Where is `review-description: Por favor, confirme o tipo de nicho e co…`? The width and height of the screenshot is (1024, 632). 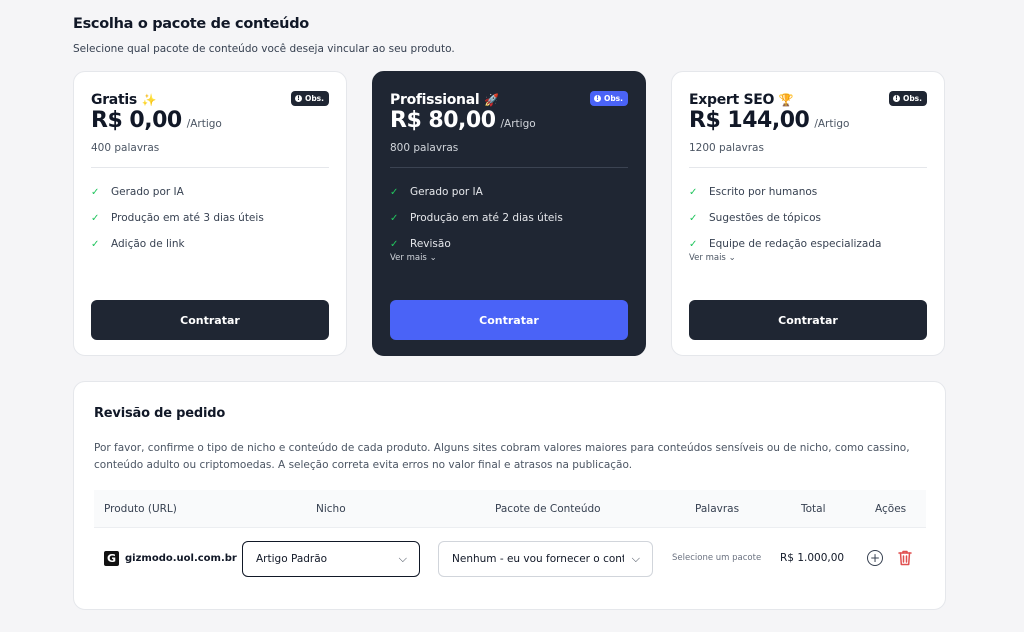
review-description: Por favor, confirme o tipo de nicho e co… is located at coordinates (502, 456).